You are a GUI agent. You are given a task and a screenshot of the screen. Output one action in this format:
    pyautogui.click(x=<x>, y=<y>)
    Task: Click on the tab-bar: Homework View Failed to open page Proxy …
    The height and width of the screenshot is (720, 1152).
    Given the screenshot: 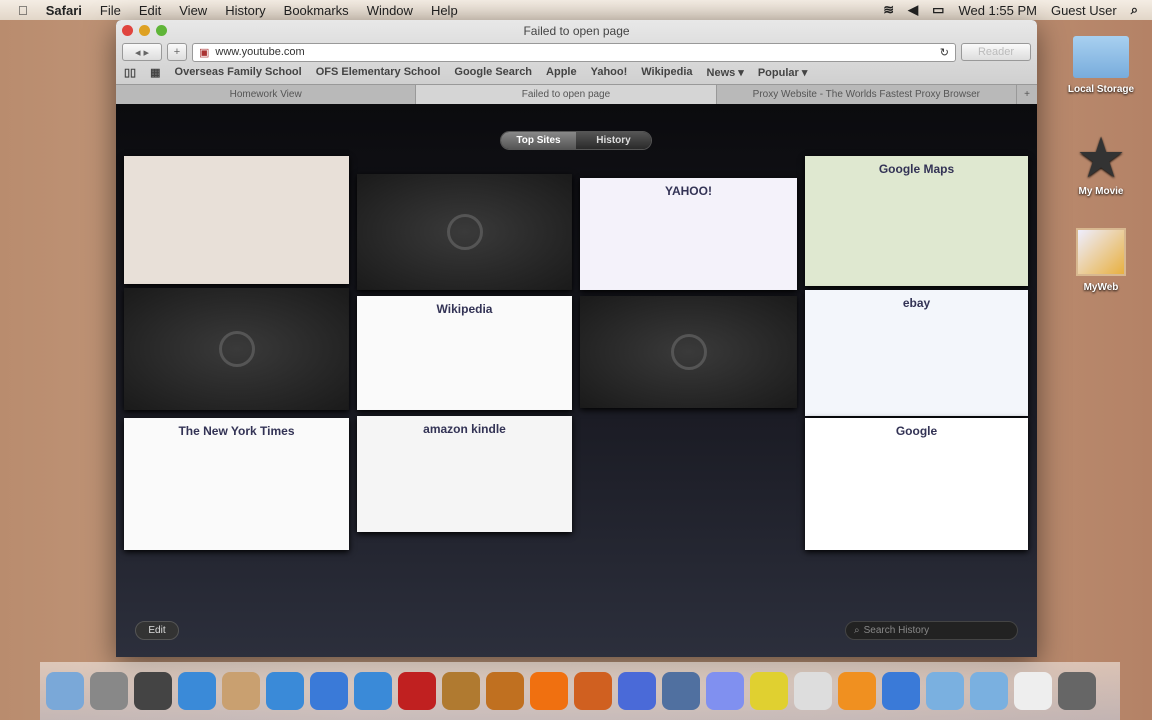 What is the action you would take?
    pyautogui.click(x=576, y=94)
    